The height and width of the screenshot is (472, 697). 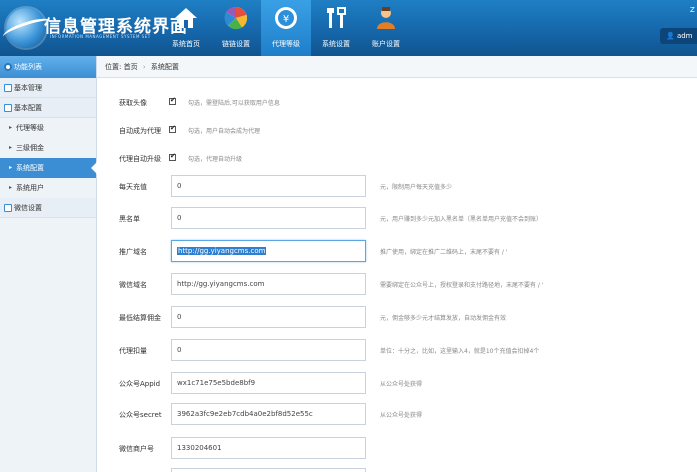 I want to click on user-icon, so click(x=386, y=18).